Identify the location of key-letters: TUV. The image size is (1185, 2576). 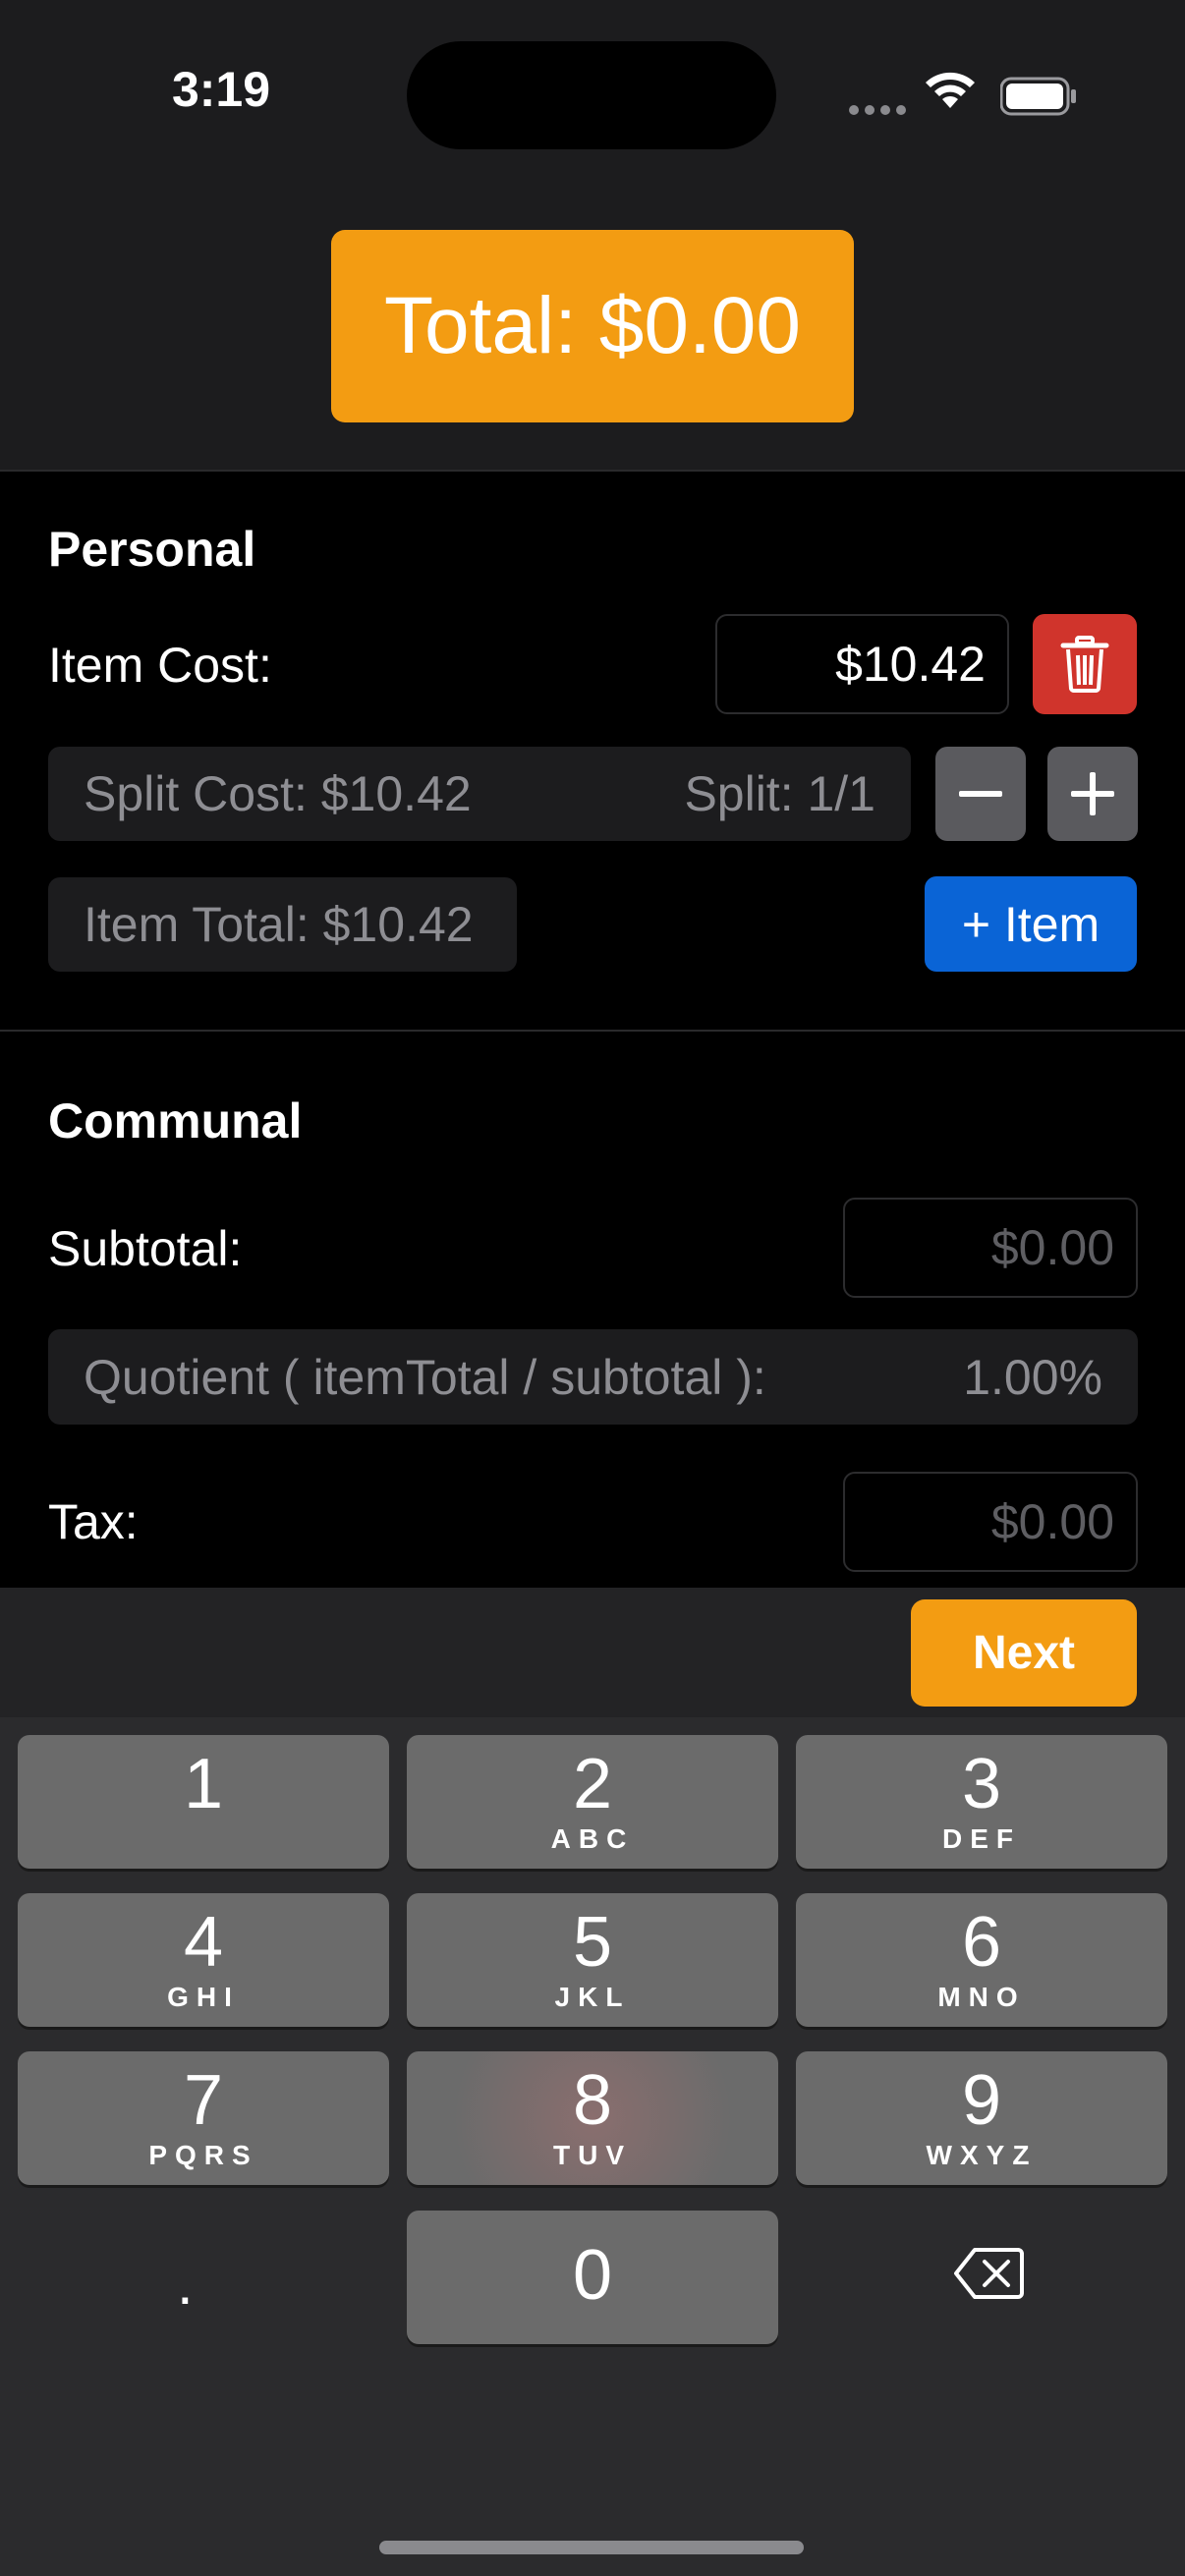
(592, 2155).